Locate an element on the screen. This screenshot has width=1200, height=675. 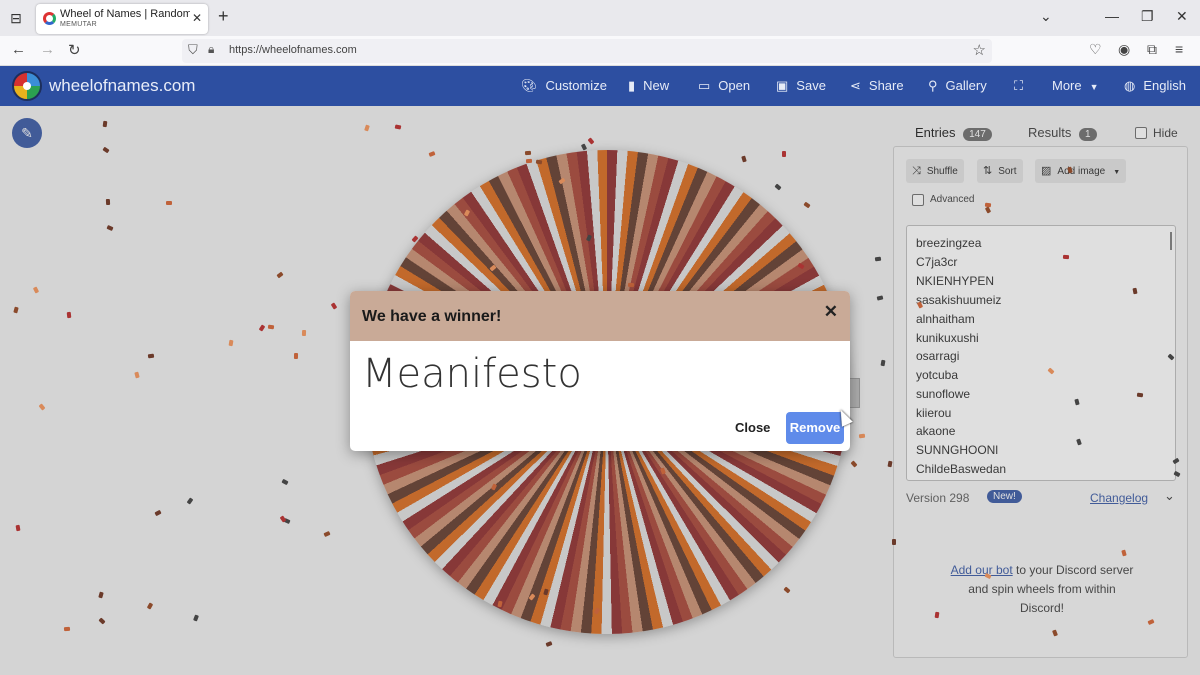
browser-tab: Wheel of Names | Random nam MEMUTAR ✕ is located at coordinates (122, 19).